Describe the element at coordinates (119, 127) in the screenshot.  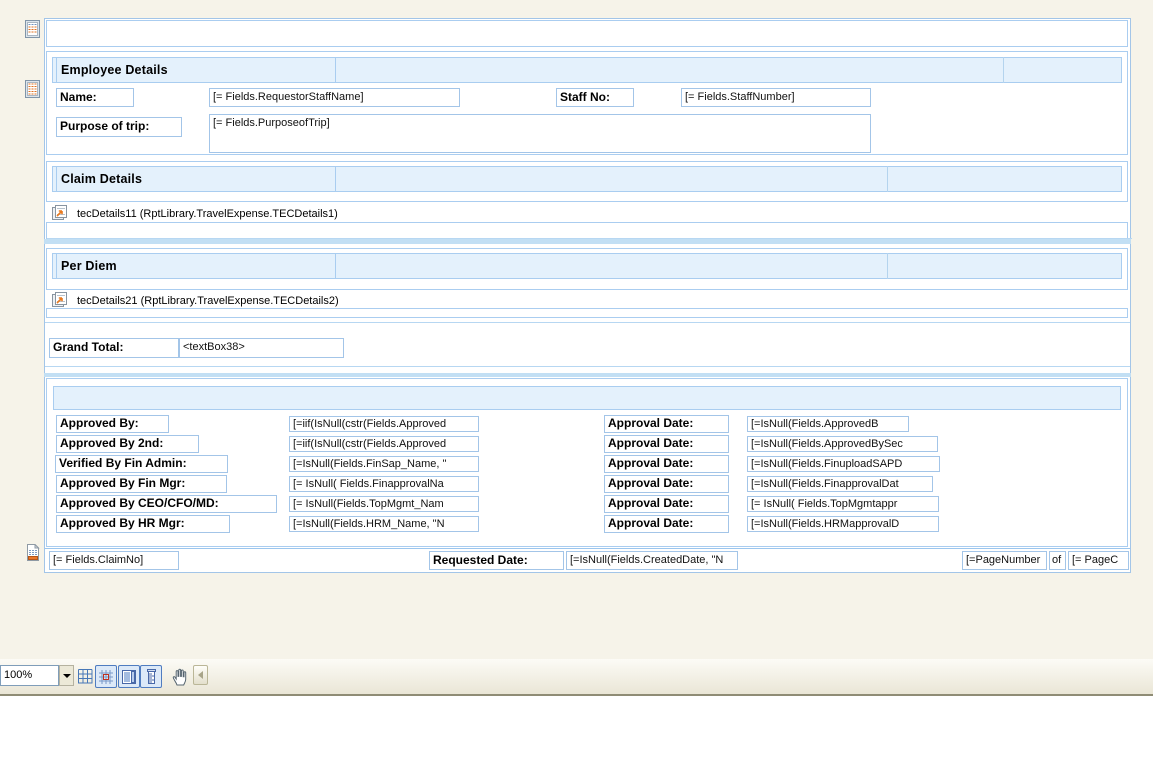
I see `purpose-of-trip-label: Purpose of trip:` at that location.